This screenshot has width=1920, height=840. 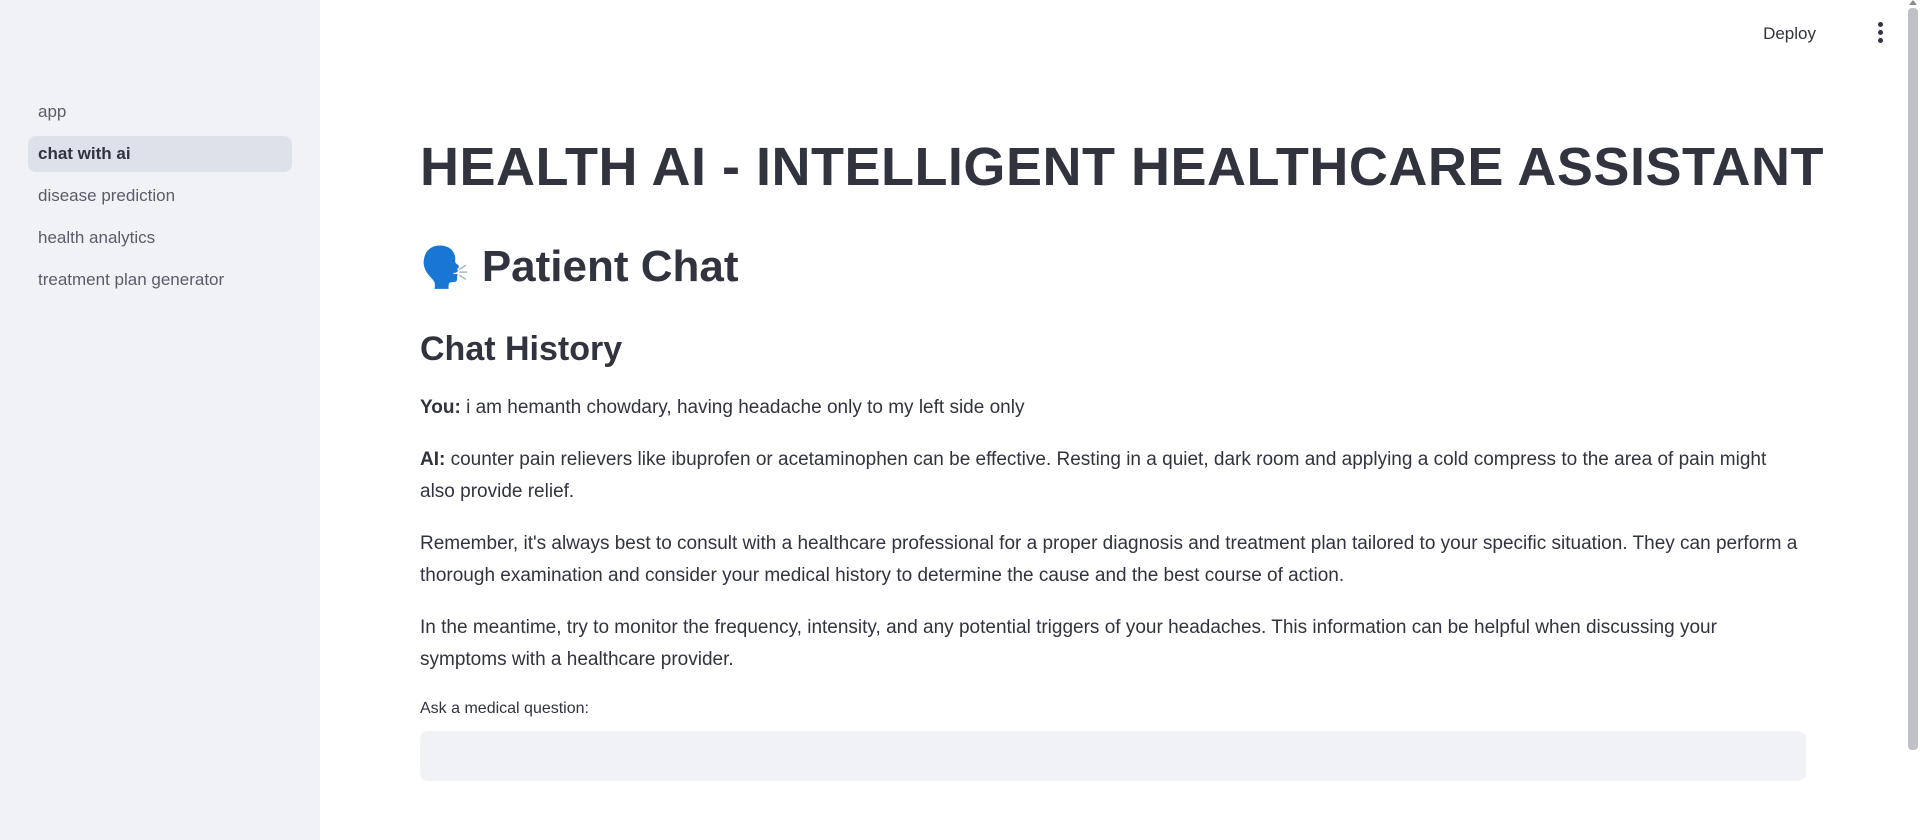 What do you see at coordinates (521, 349) in the screenshot?
I see `chat-history-heading: Chat History` at bounding box center [521, 349].